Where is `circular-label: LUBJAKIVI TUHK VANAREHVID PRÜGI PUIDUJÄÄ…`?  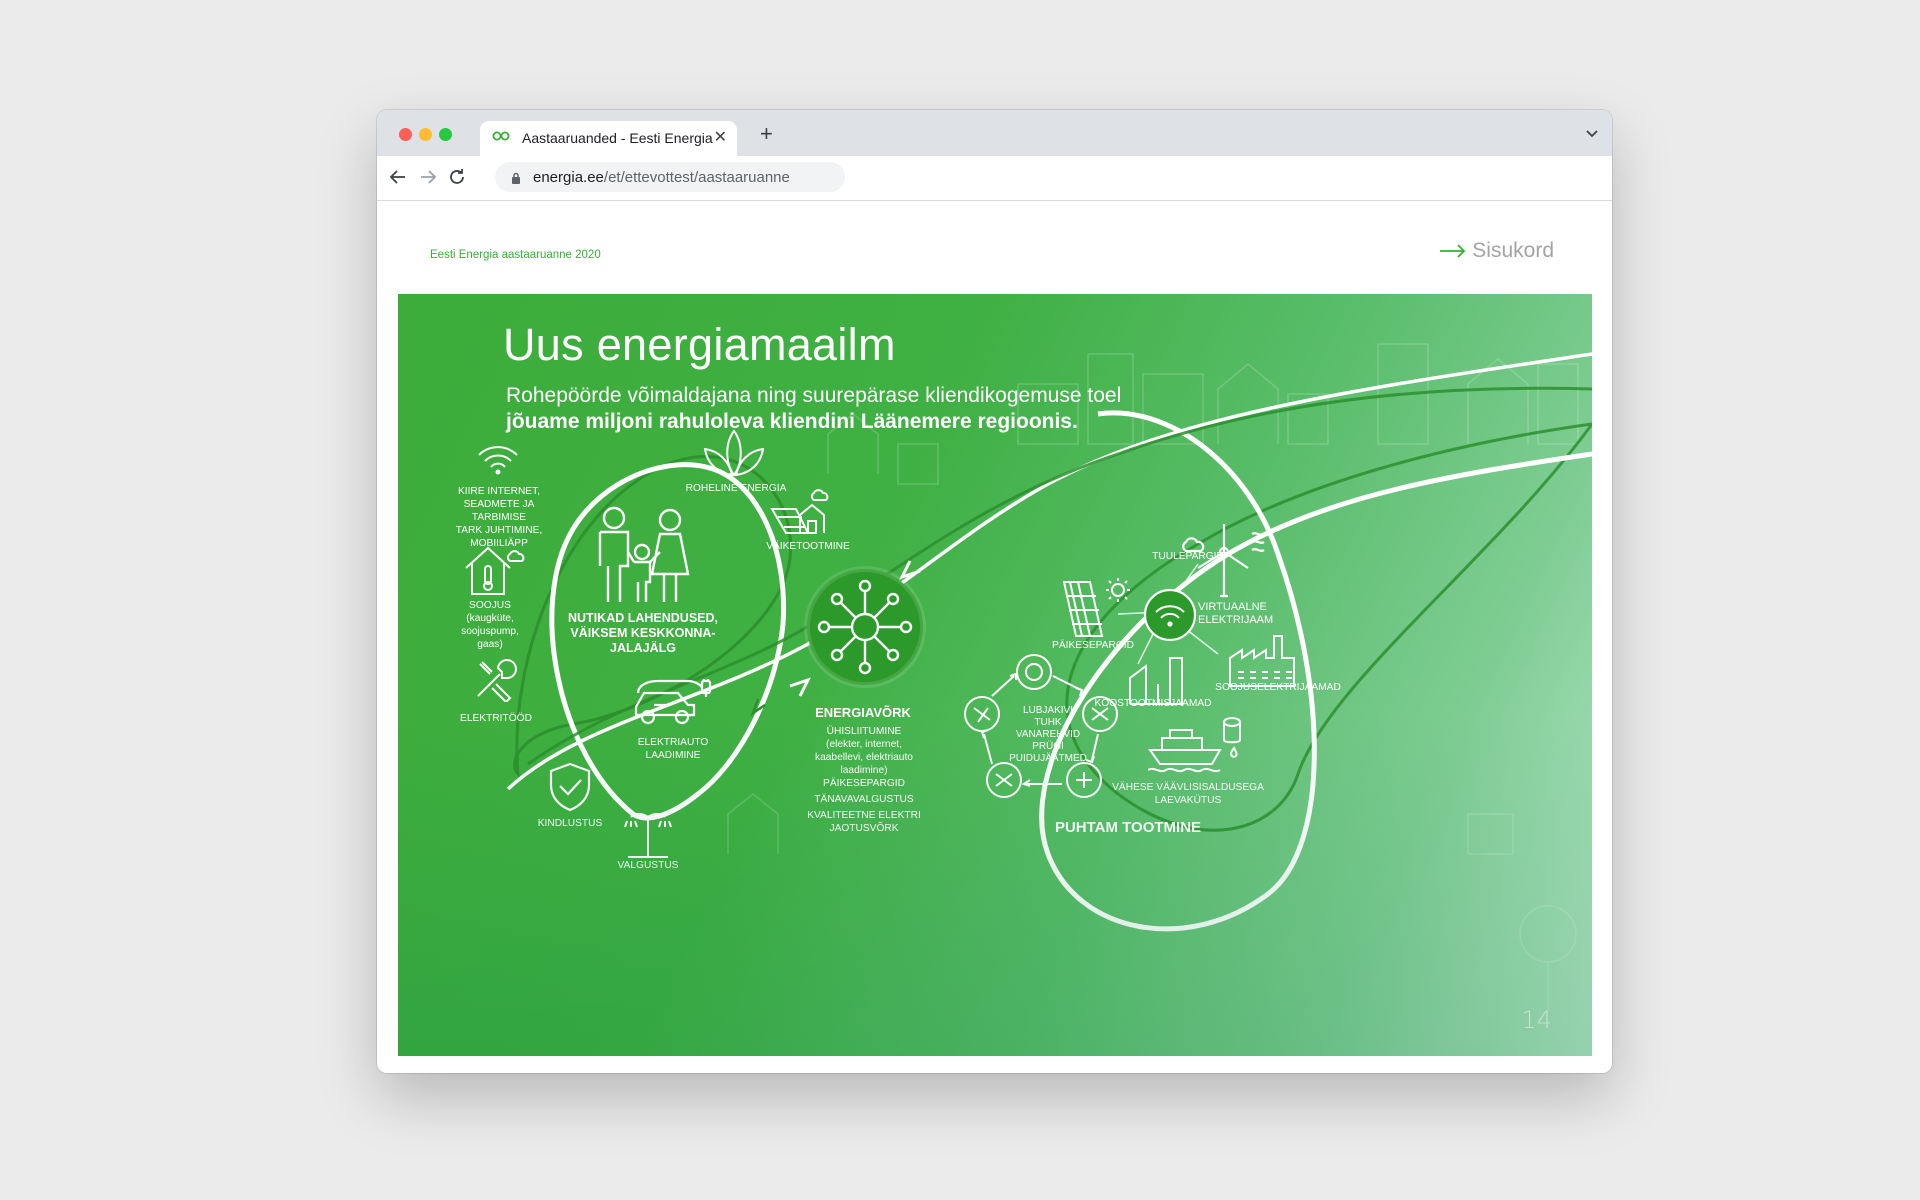
circular-label: LUBJAKIVI TUHK VANAREHVID PRÜGI PUIDUJÄÄ… is located at coordinates (1048, 734).